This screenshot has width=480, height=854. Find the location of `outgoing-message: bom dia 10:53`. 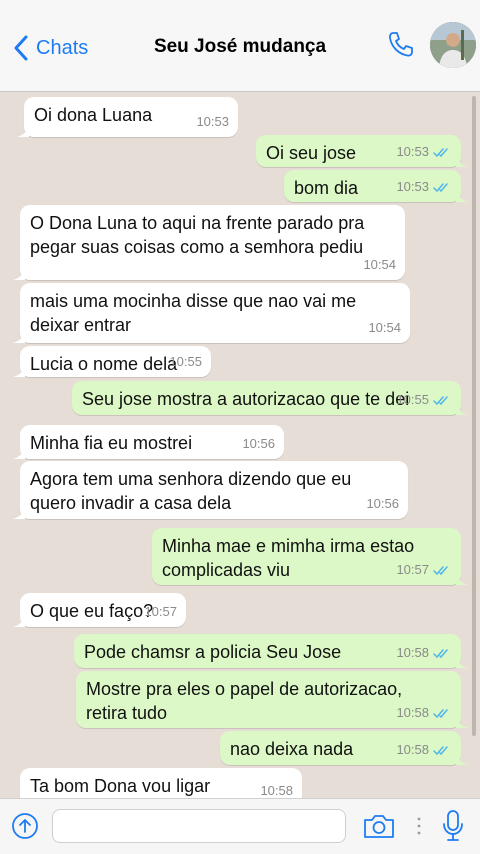

outgoing-message: bom dia 10:53 is located at coordinates (376, 186).